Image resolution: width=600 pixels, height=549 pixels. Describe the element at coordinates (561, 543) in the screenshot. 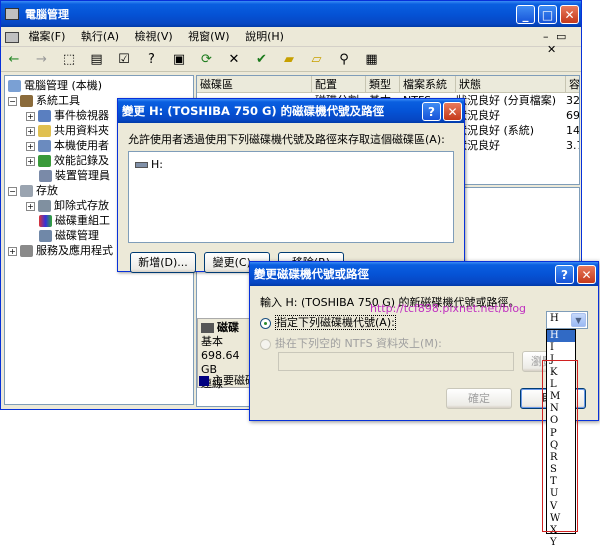

I see `dropdown-option: Y` at that location.